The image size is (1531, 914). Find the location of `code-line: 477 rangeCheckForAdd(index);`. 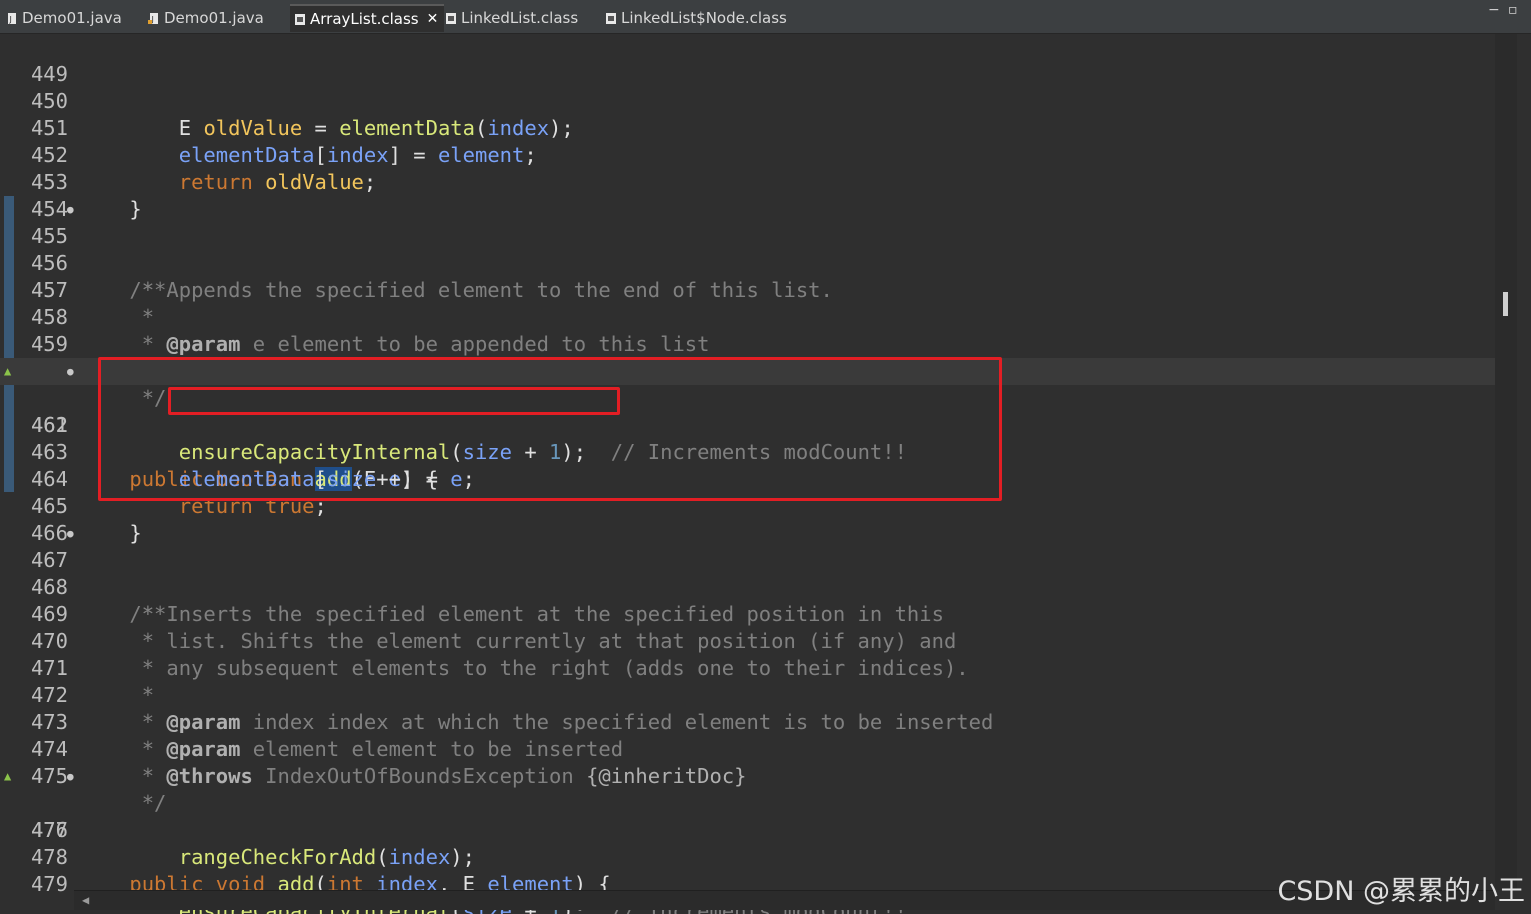

code-line: 477 rangeCheckForAdd(index); is located at coordinates (747, 829).